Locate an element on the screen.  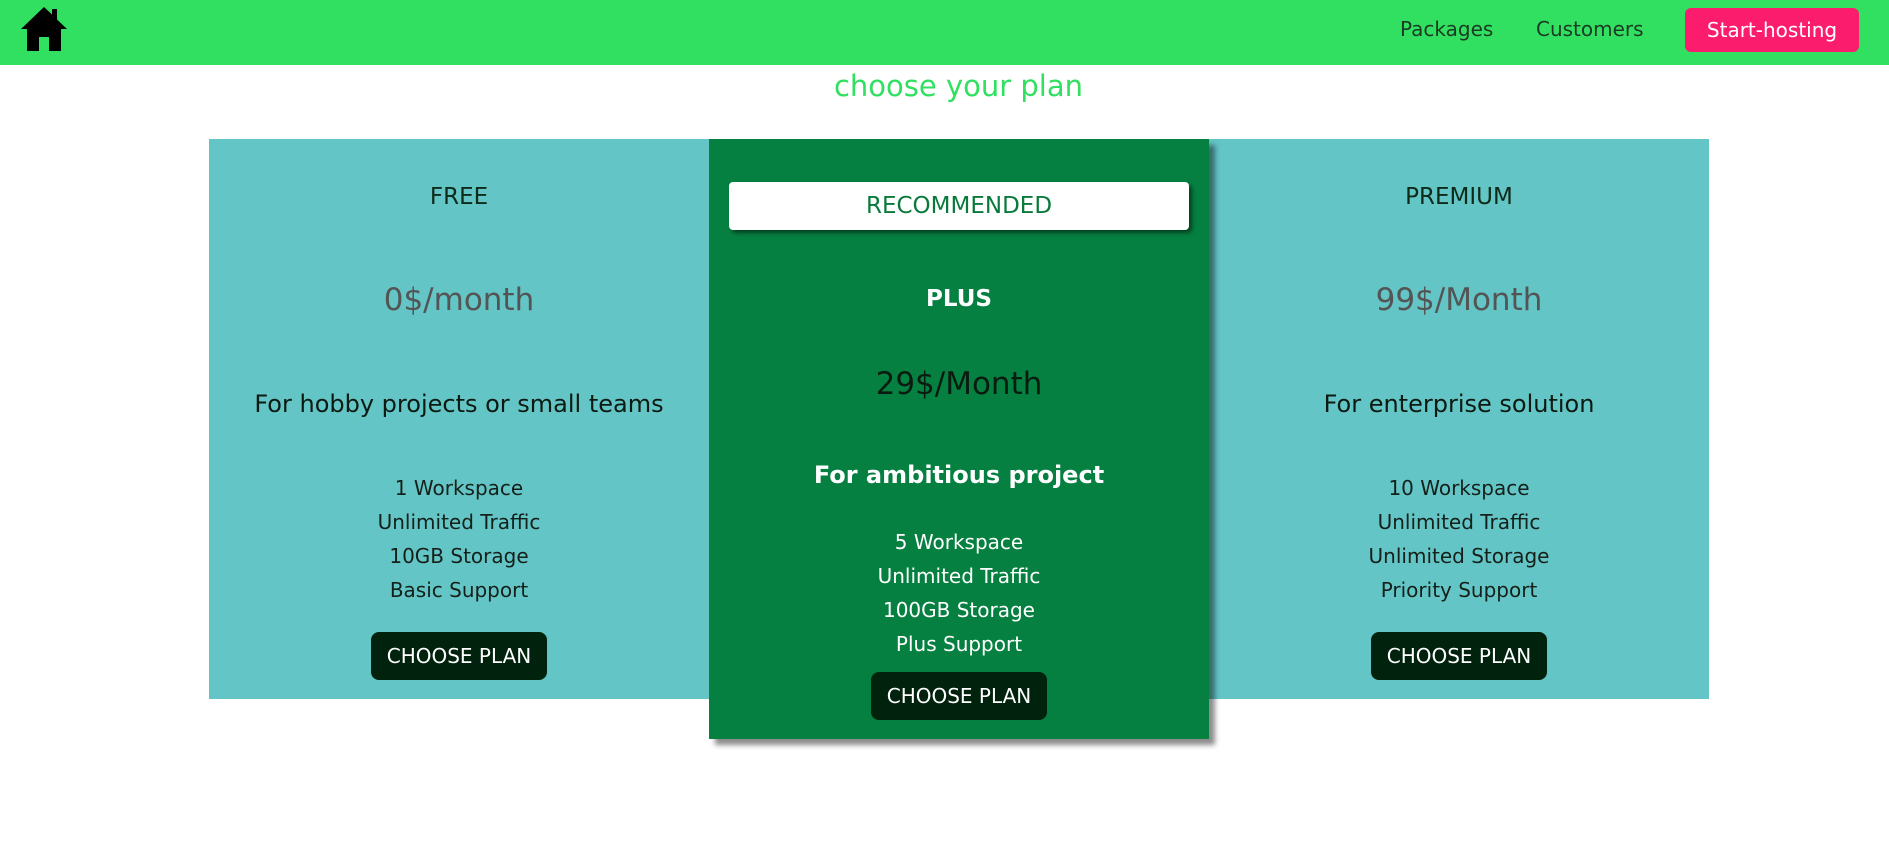
feature-item: 100GB Storage is located at coordinates (958, 610).